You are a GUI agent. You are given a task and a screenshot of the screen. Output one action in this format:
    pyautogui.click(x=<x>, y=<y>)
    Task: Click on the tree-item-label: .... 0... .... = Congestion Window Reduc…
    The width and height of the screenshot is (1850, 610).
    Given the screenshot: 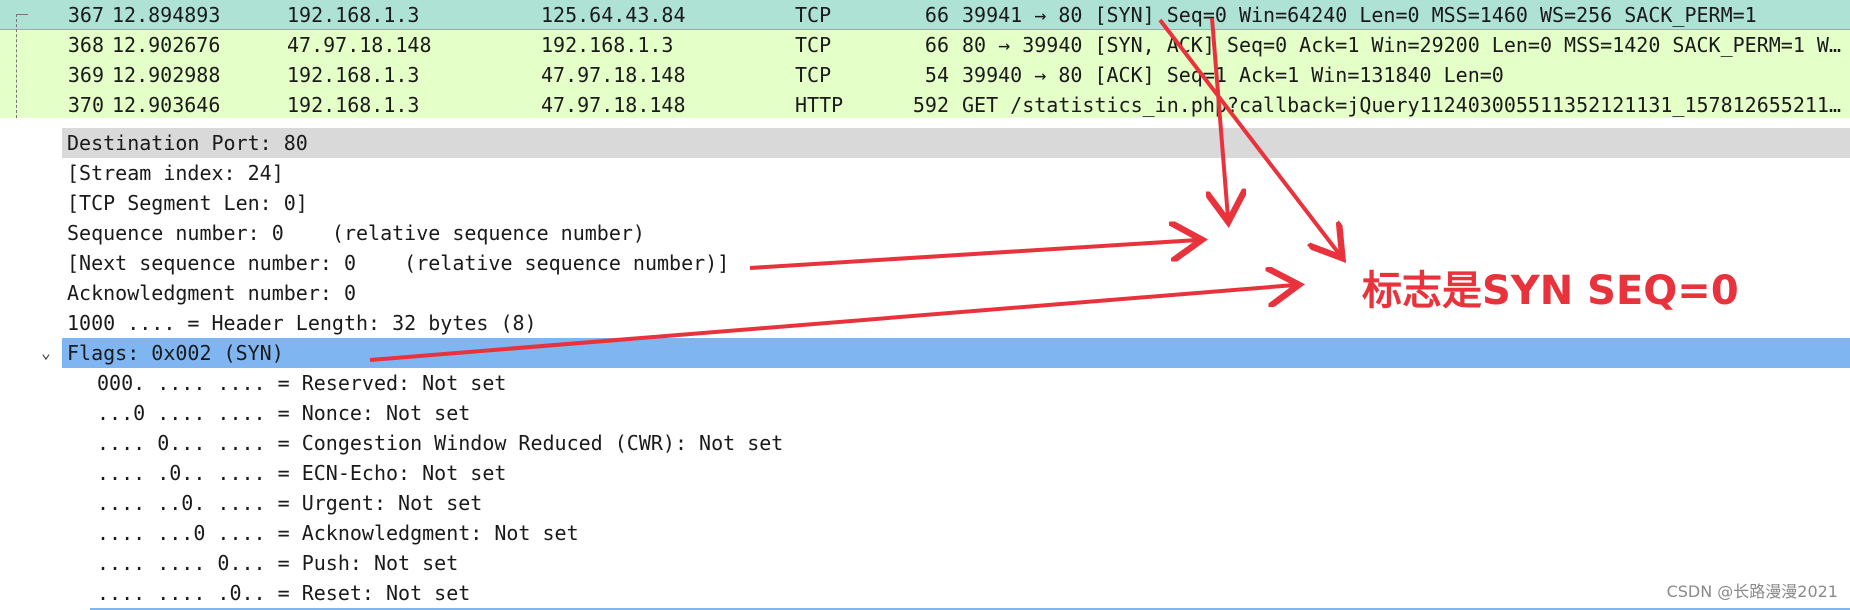 What is the action you would take?
    pyautogui.click(x=440, y=443)
    